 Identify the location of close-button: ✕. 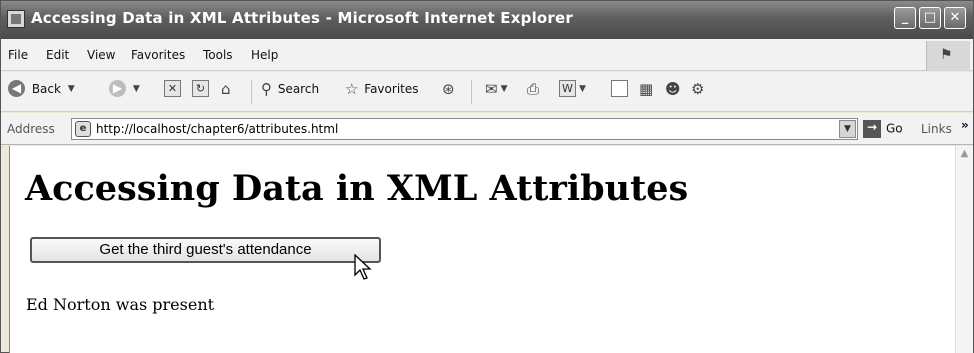
(955, 18).